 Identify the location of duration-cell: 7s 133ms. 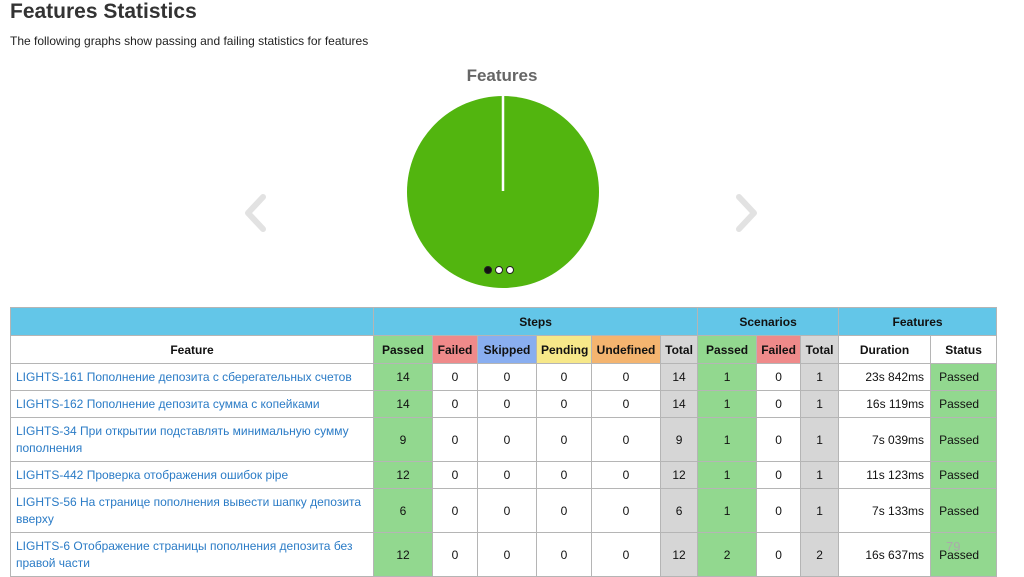
(885, 510).